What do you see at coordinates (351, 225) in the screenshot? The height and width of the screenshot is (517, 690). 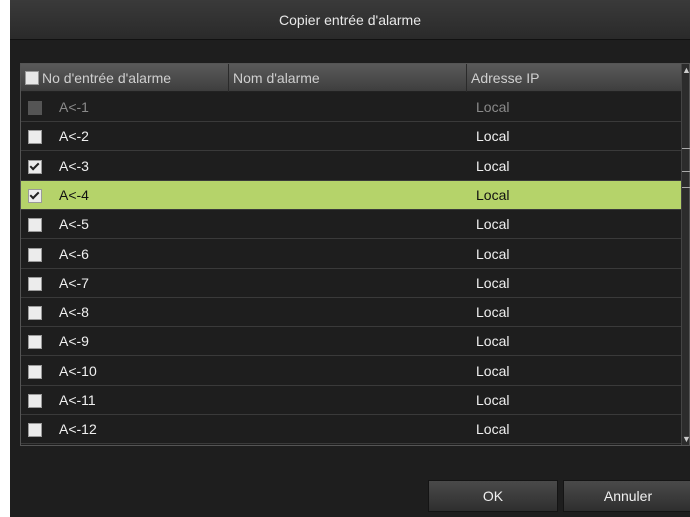 I see `table-row: A<-5 Local` at bounding box center [351, 225].